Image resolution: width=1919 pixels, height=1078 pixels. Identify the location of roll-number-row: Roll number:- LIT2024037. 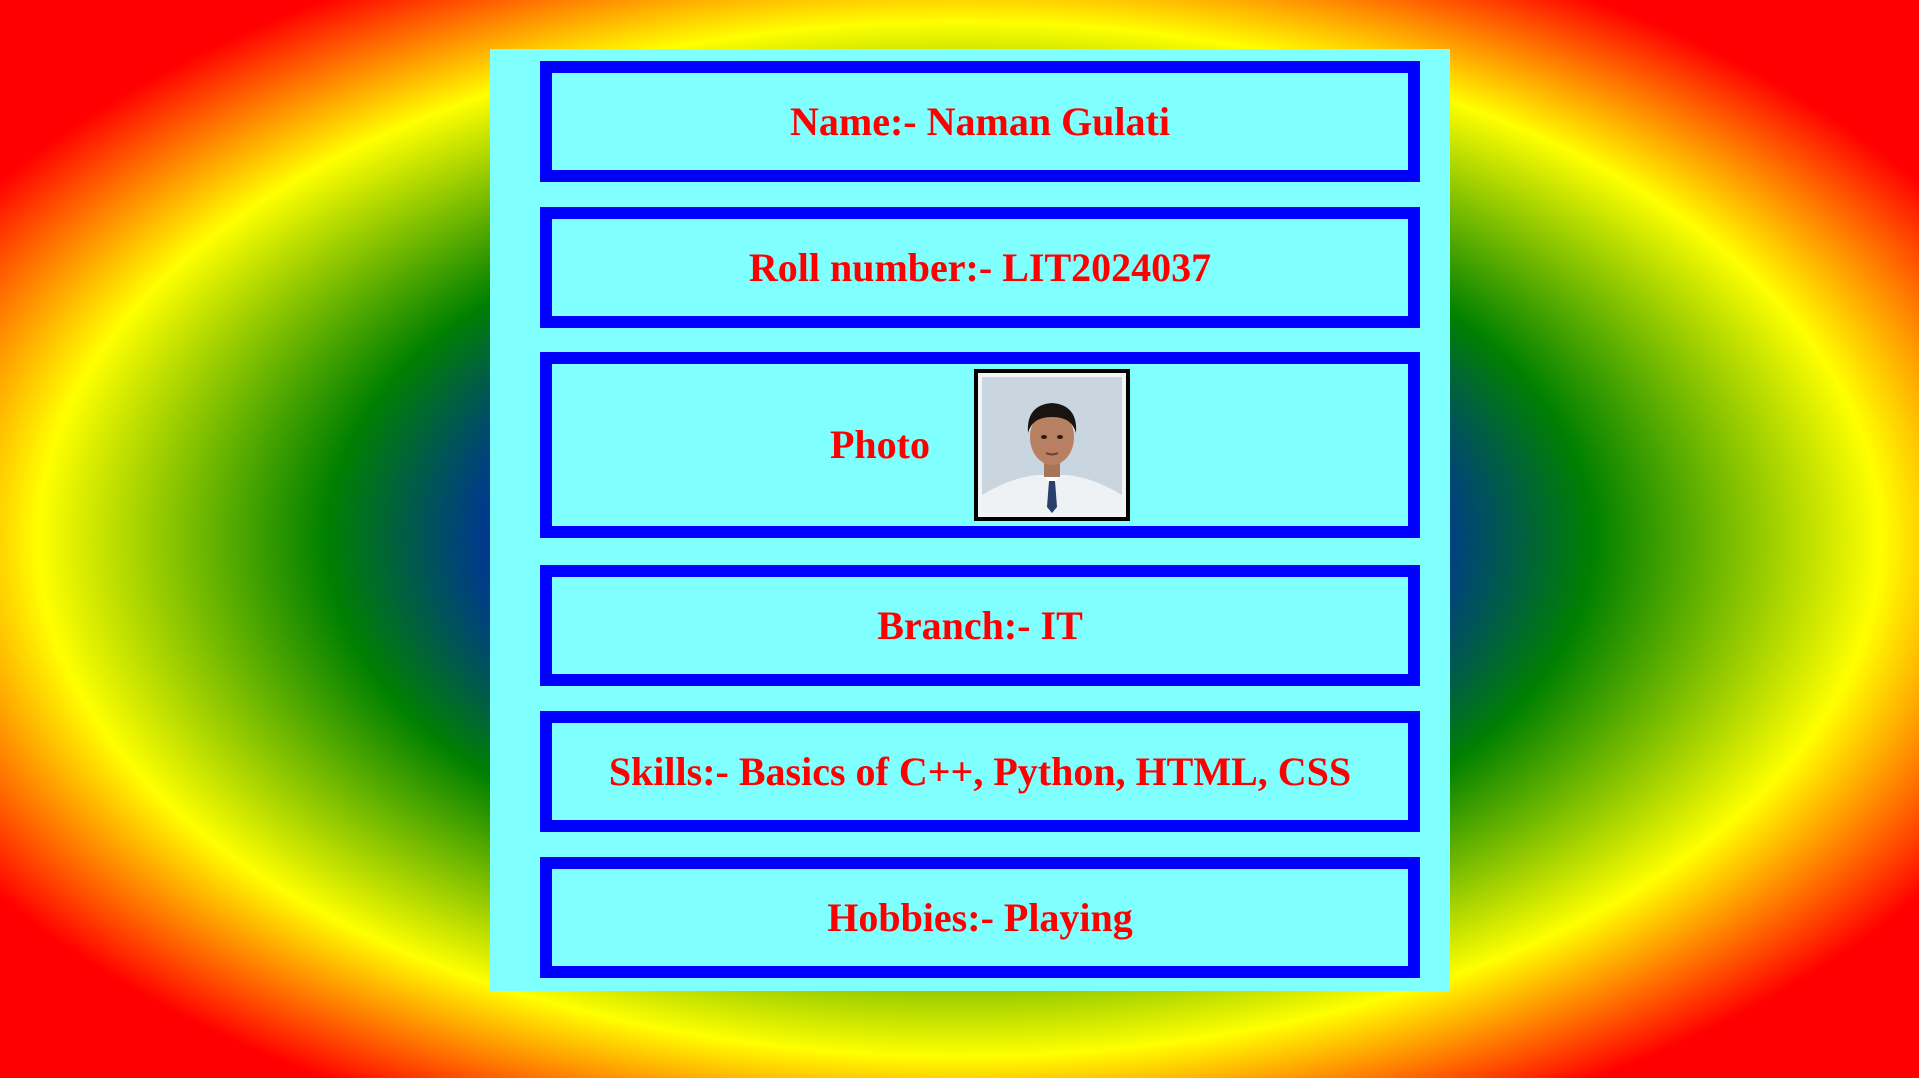
(980, 267).